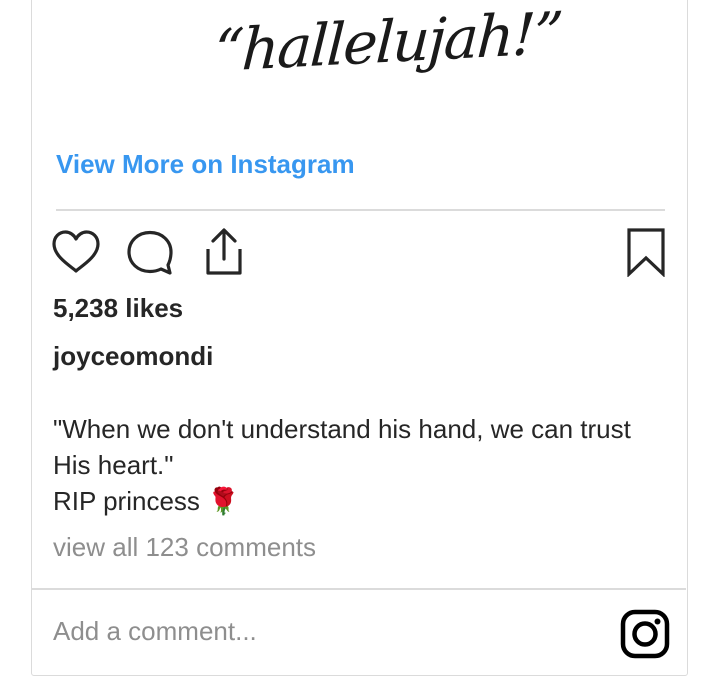  I want to click on post-author-username: joyceomondi, so click(133, 356).